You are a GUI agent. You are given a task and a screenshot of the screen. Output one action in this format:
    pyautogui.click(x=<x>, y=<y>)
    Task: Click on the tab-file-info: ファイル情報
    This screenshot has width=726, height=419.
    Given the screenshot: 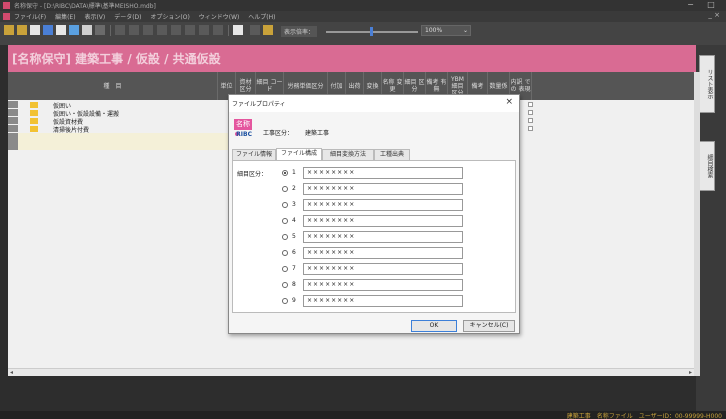 What is the action you would take?
    pyautogui.click(x=254, y=154)
    